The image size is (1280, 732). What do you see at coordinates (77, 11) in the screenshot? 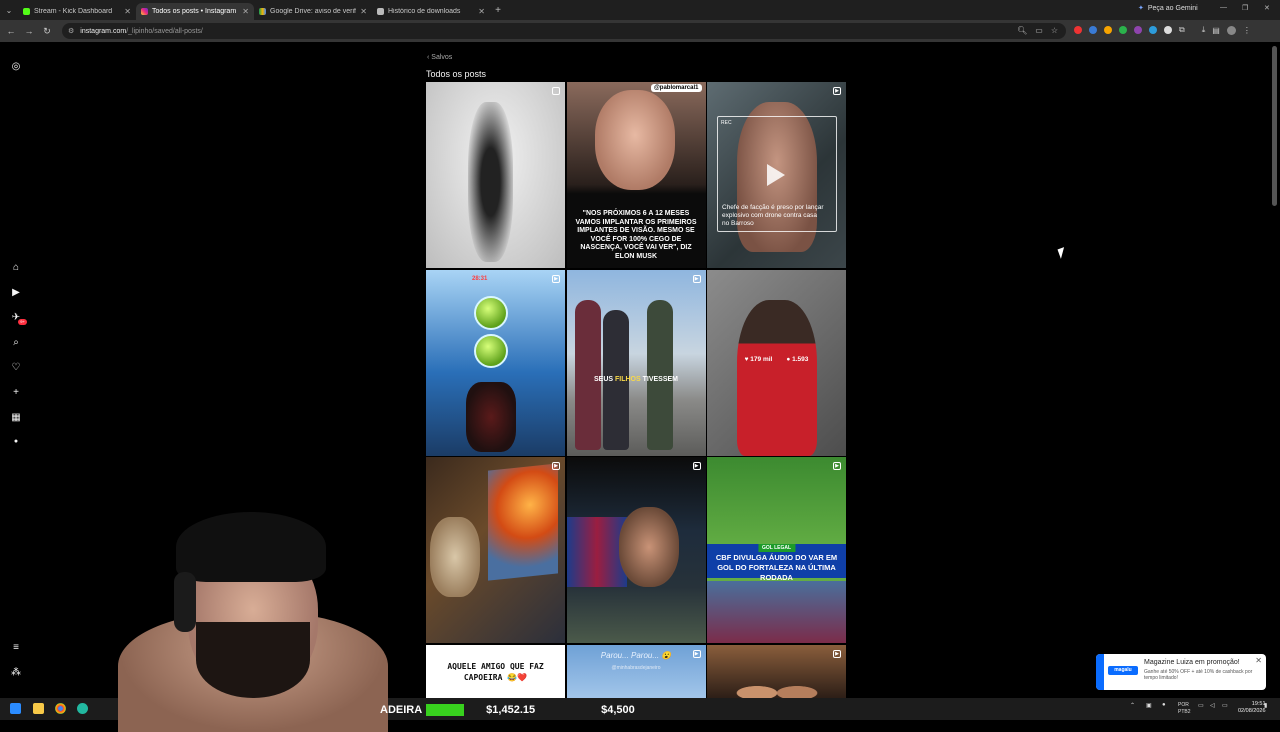
I see `tab-kick-dashboard: Stream - Kick Dashboard ✕` at bounding box center [77, 11].